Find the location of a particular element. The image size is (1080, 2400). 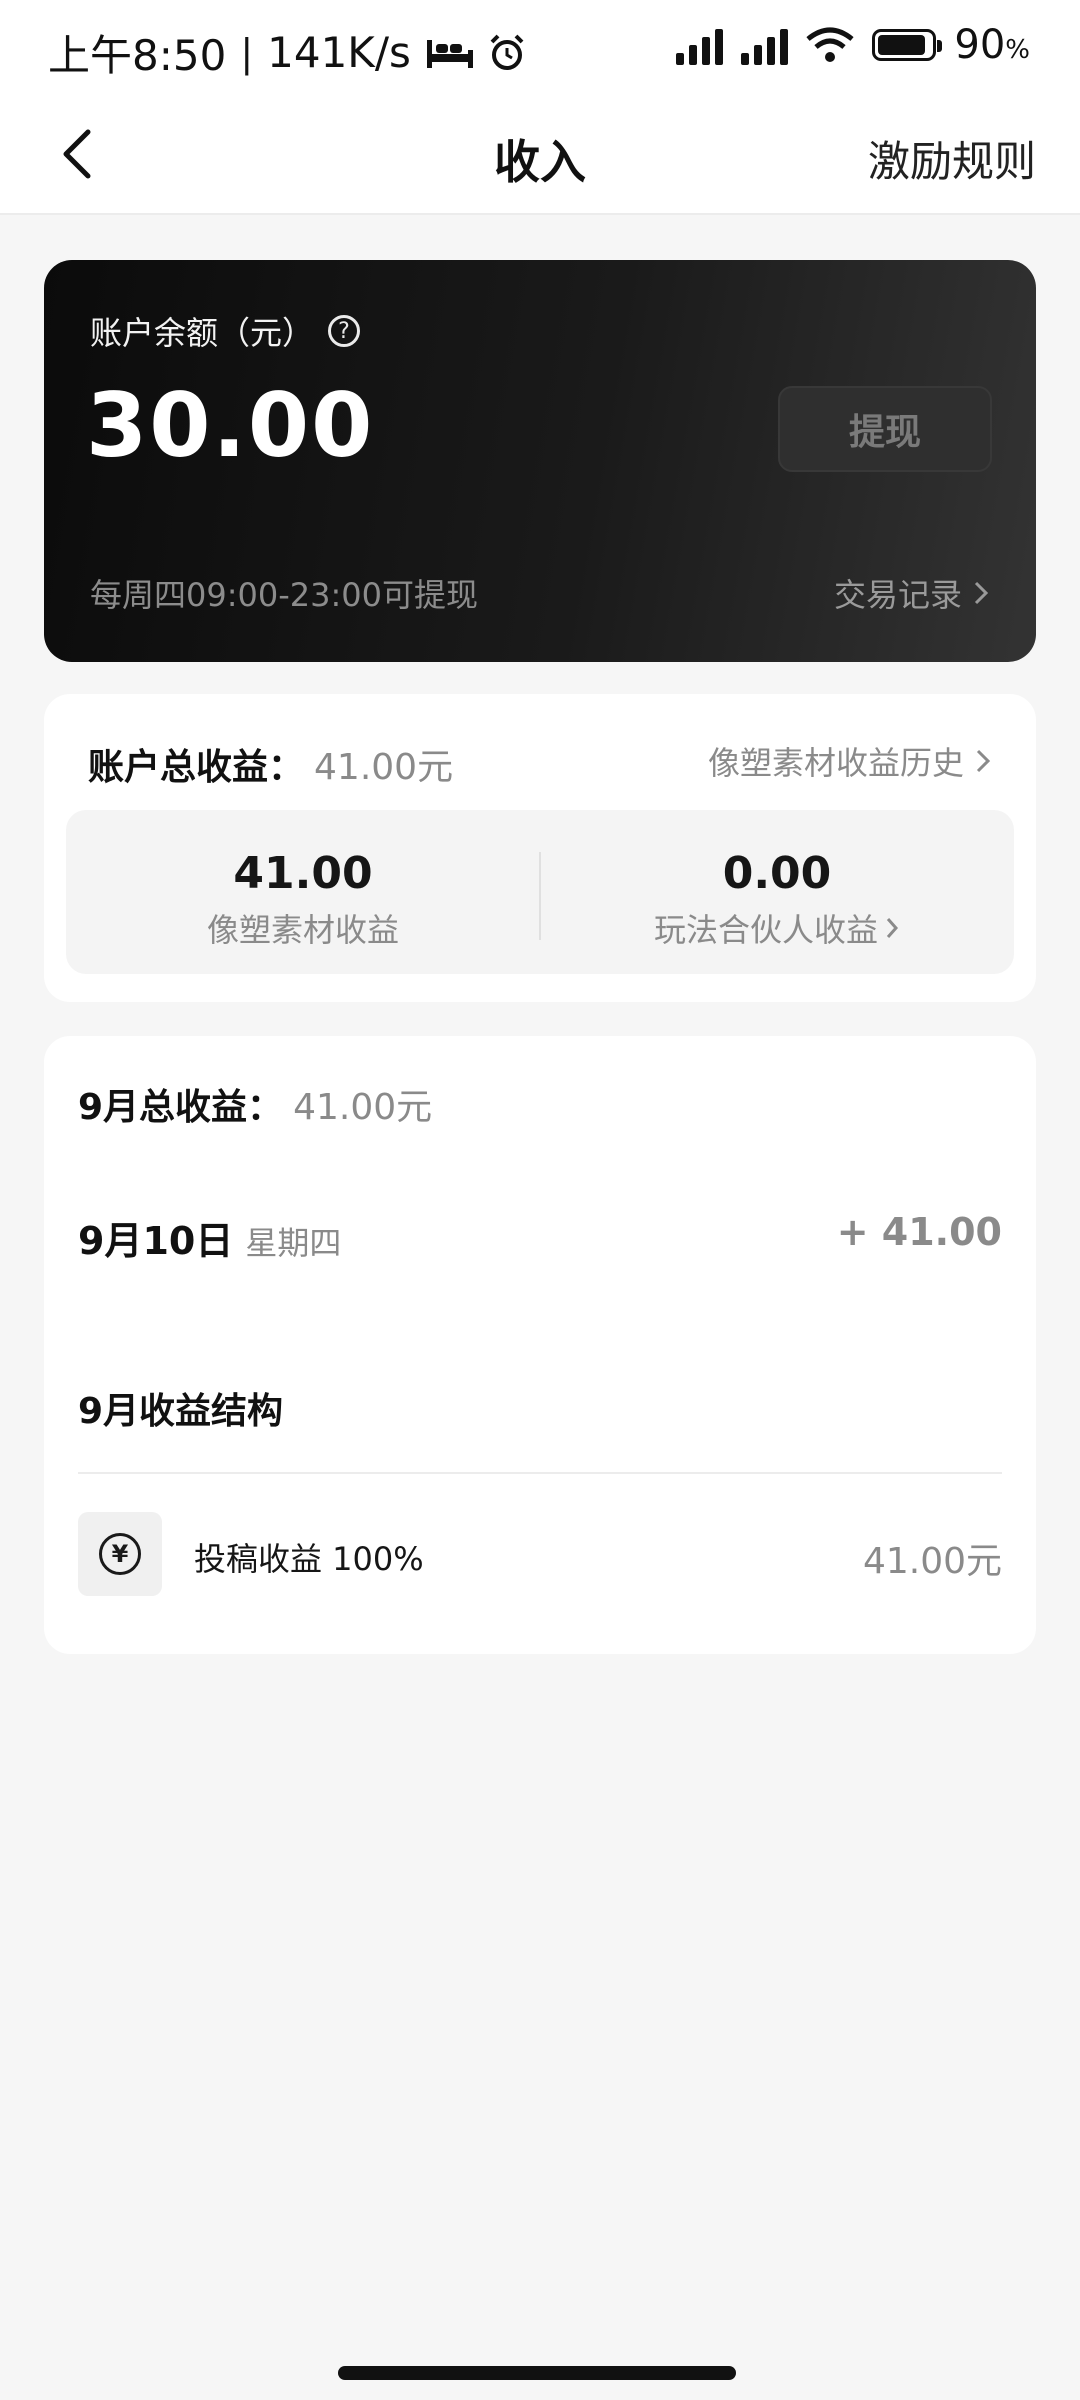

structure-item-label: 投稿收益 100% is located at coordinates (309, 1559).